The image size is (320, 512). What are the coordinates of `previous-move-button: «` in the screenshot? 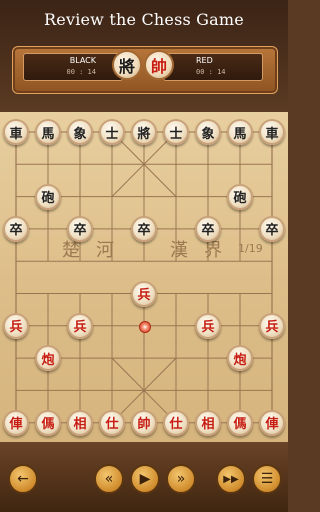 It's located at (109, 479).